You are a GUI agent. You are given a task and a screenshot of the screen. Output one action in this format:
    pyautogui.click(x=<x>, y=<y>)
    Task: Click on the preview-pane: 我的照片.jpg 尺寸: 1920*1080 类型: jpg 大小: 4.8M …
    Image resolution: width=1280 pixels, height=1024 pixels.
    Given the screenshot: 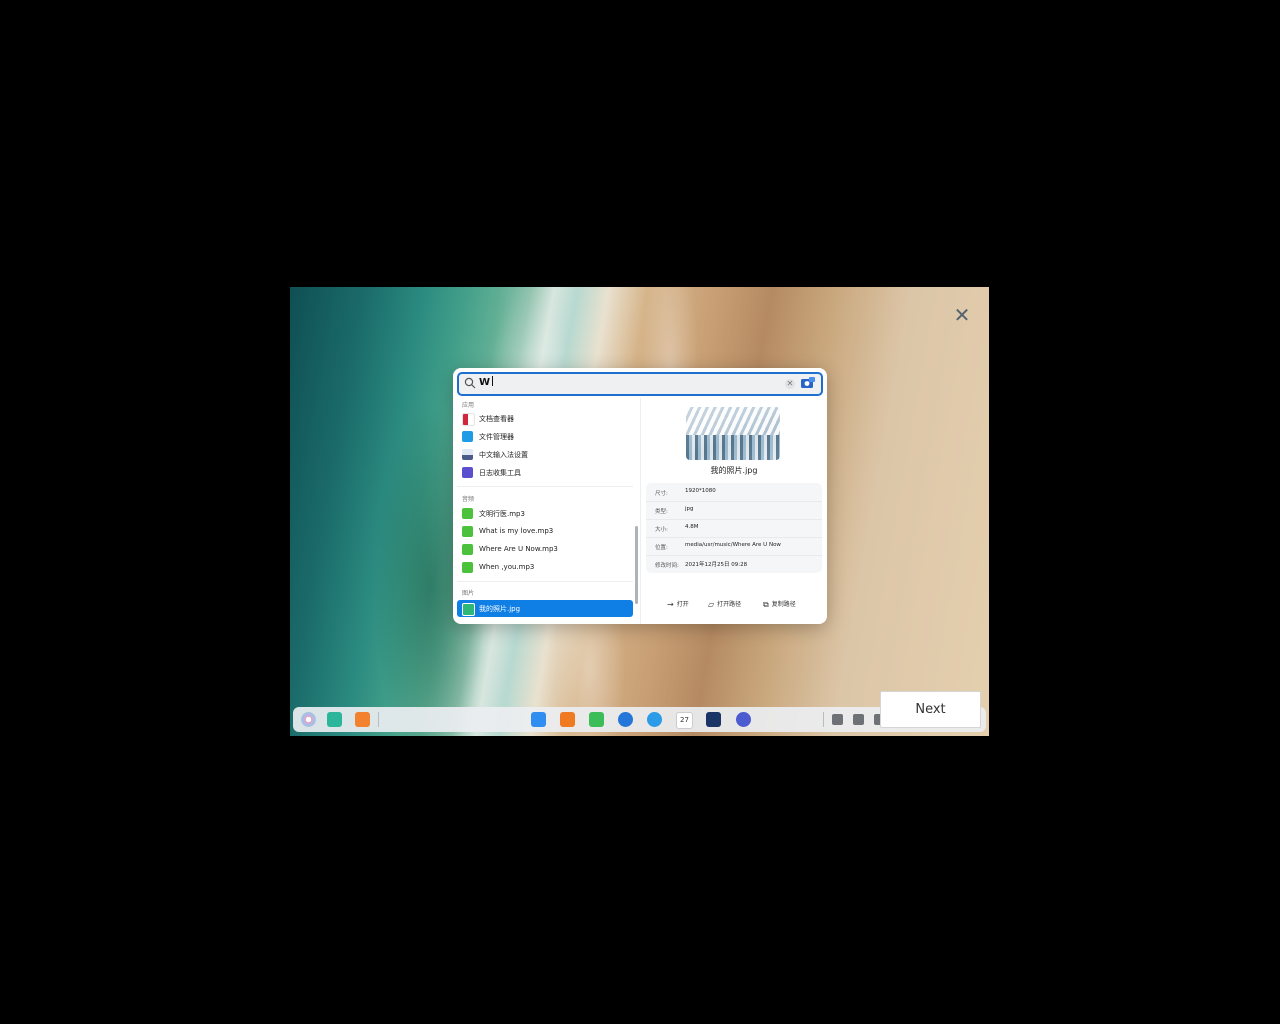 What is the action you would take?
    pyautogui.click(x=734, y=511)
    